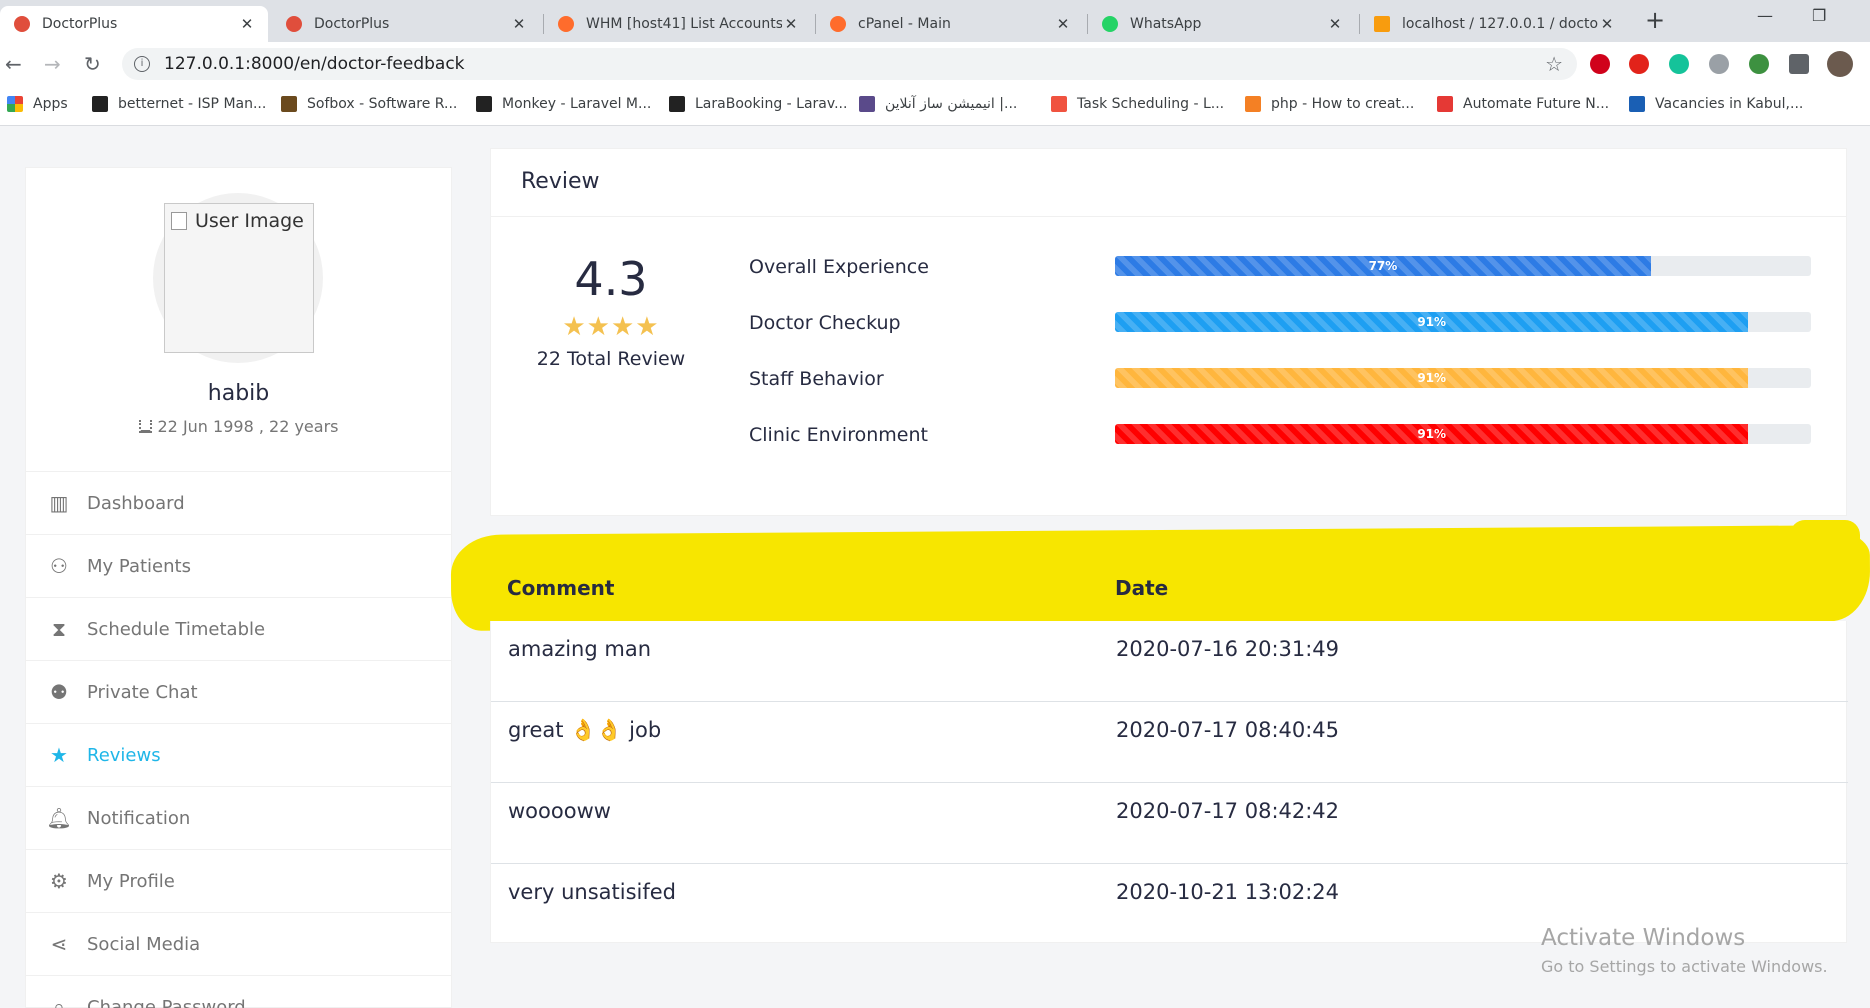 The image size is (1870, 1008). I want to click on grammarly-icon, so click(1679, 64).